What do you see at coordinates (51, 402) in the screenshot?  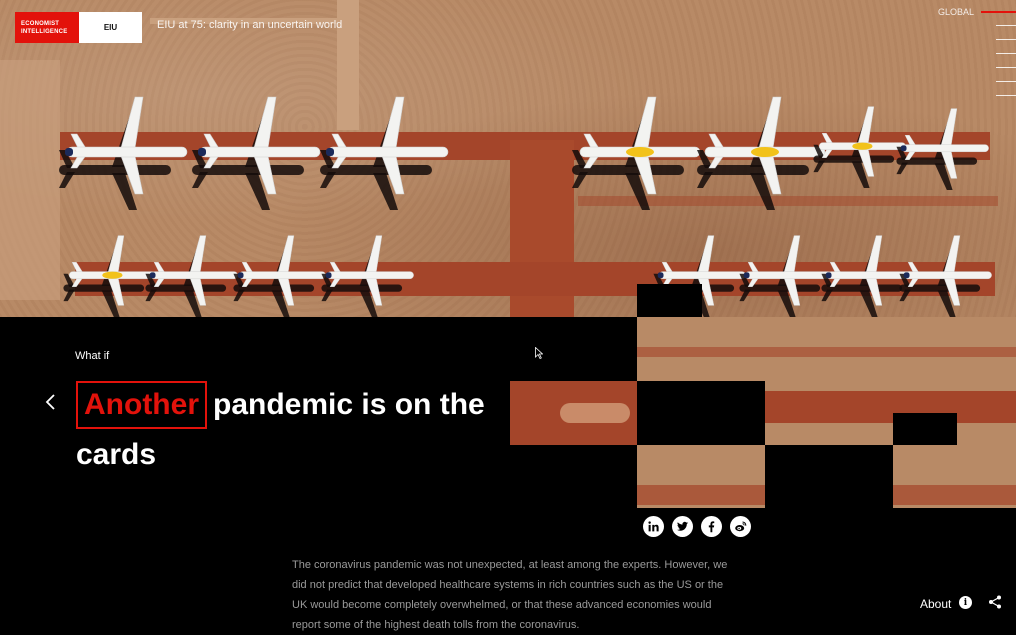 I see `previous-arrow-icon` at bounding box center [51, 402].